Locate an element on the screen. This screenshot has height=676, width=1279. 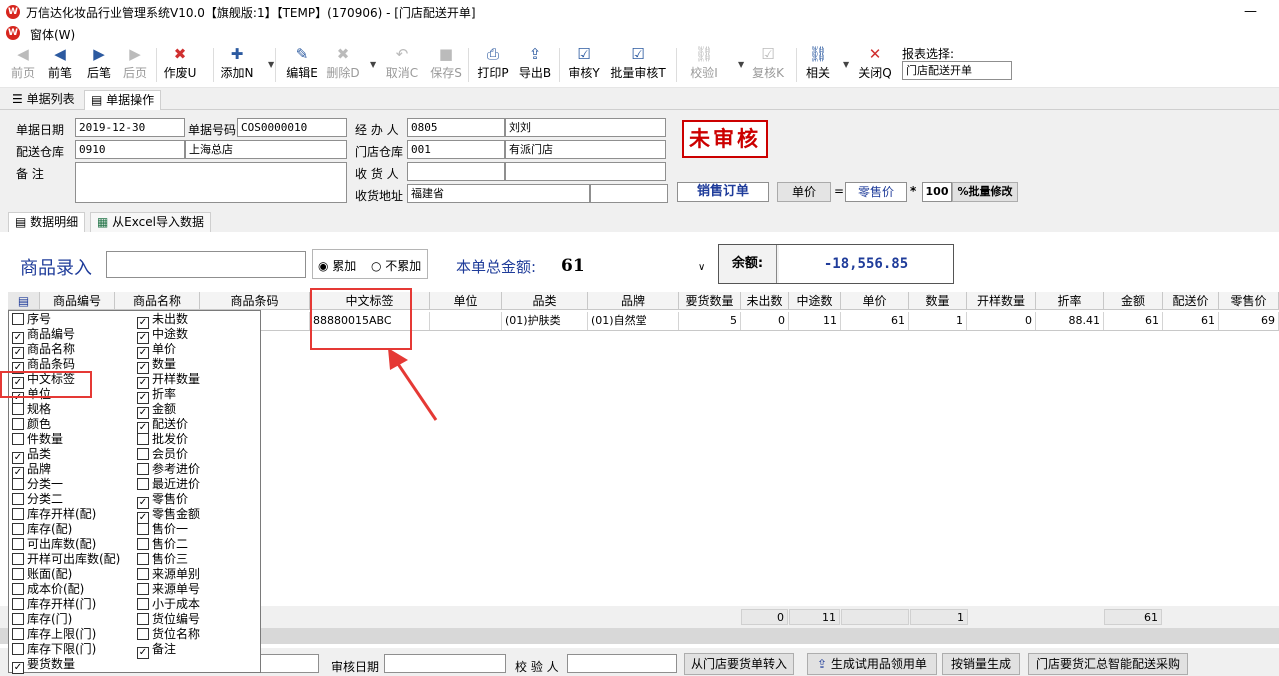
remark-field is located at coordinates (211, 182).